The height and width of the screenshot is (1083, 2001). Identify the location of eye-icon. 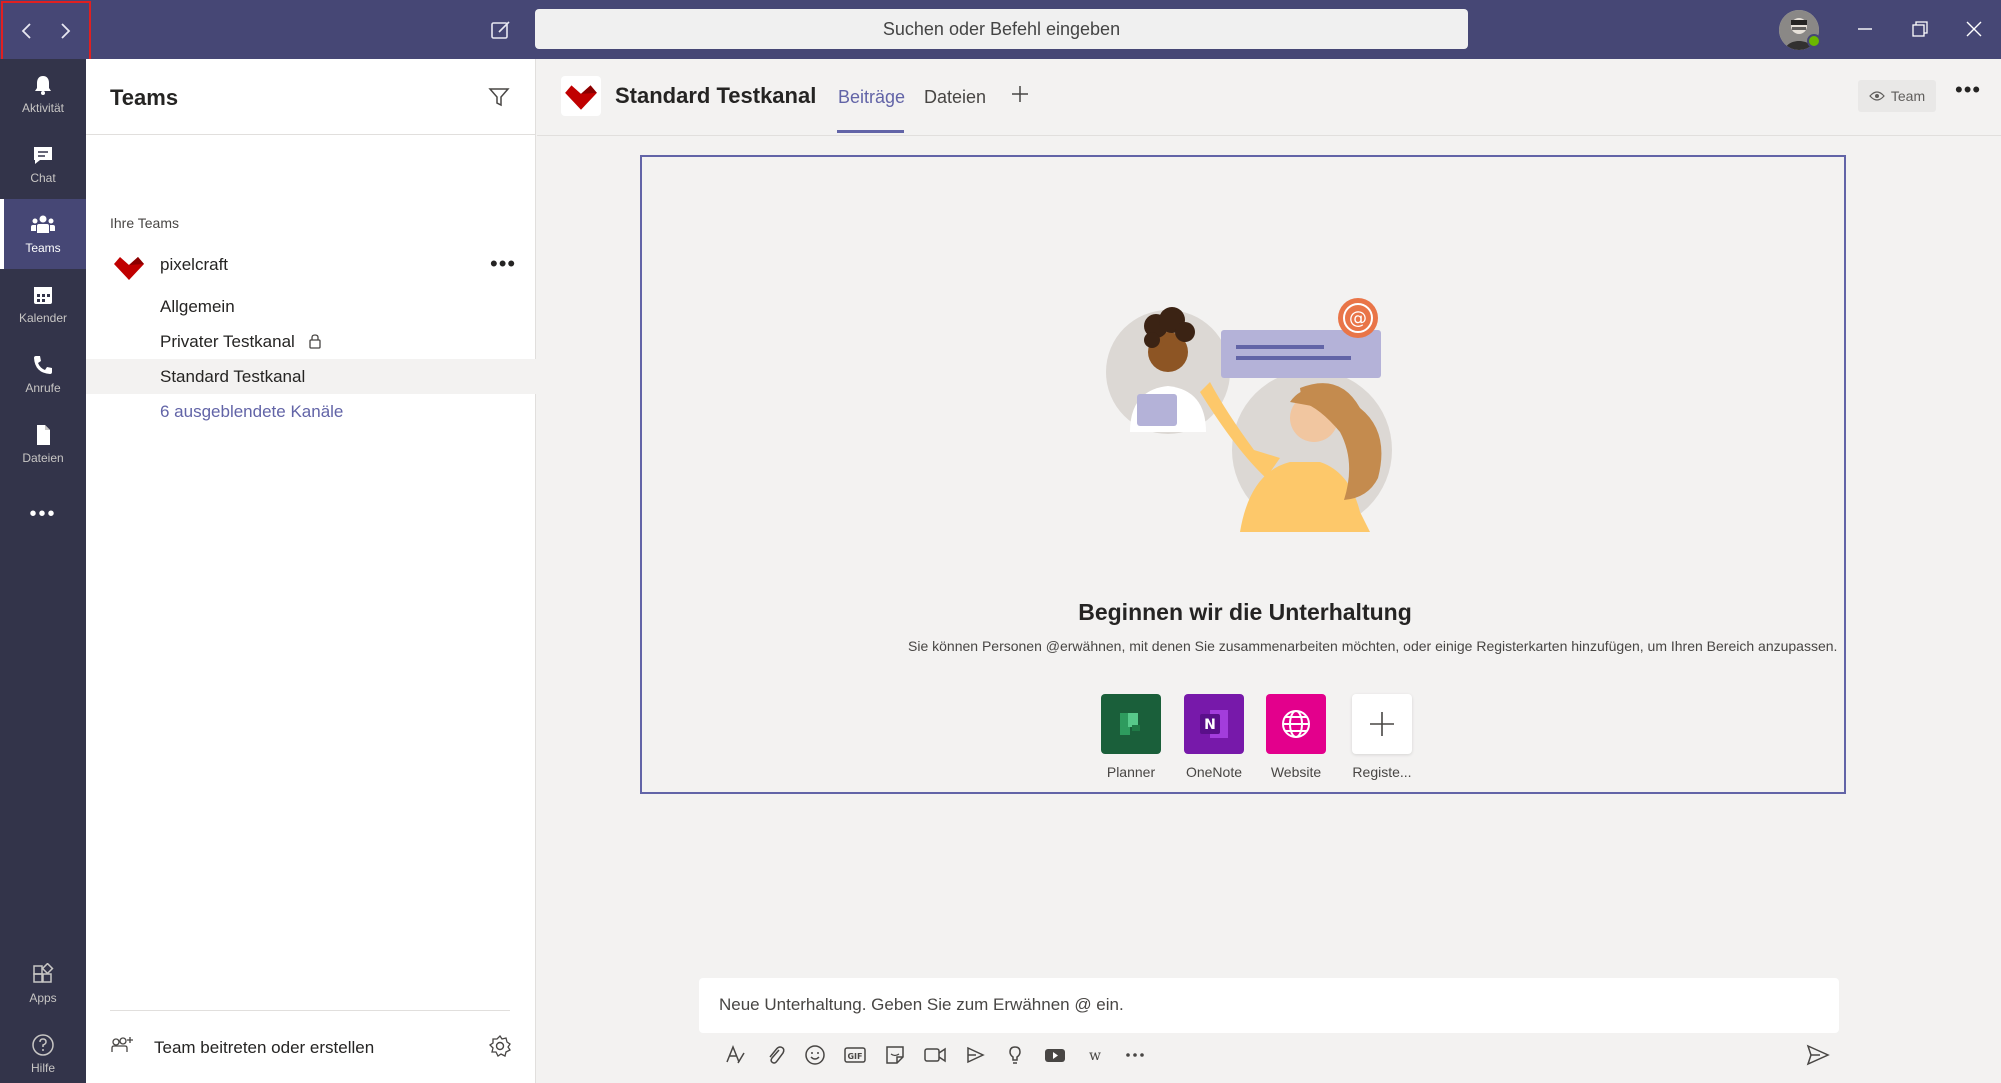
(1877, 96).